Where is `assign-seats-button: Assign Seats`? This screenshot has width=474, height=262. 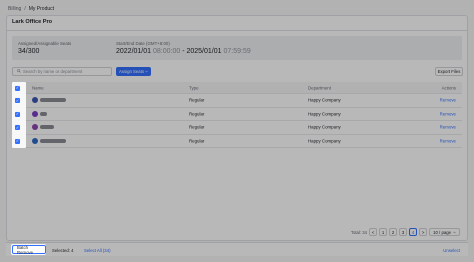
assign-seats-button: Assign Seats is located at coordinates (133, 71).